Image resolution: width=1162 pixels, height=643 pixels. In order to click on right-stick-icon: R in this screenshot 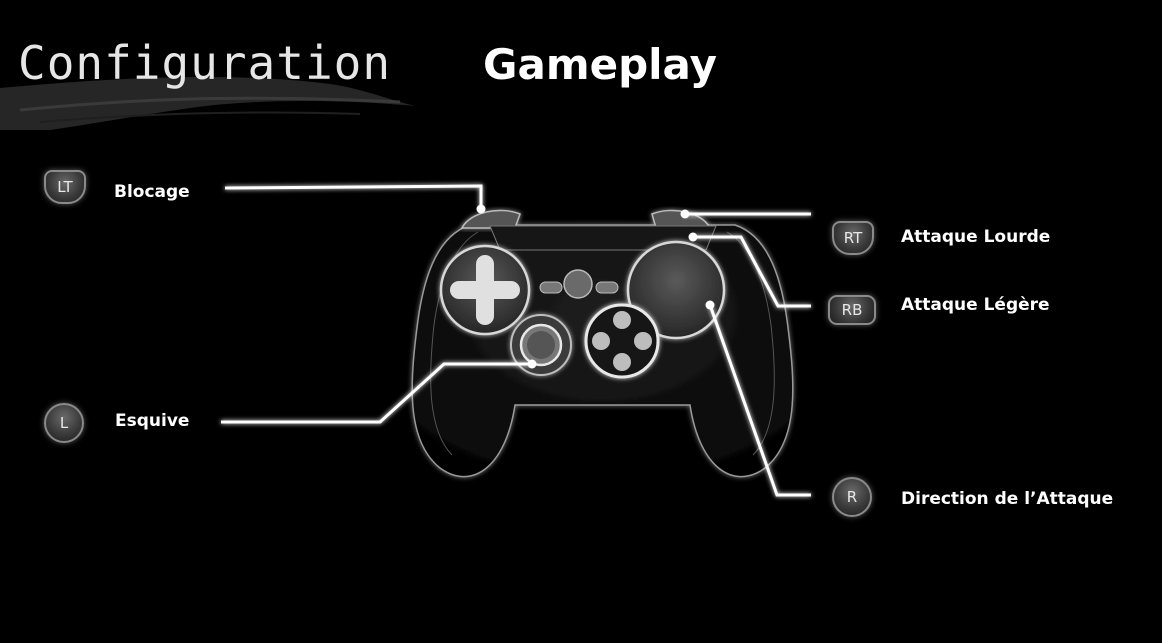, I will do `click(852, 497)`.